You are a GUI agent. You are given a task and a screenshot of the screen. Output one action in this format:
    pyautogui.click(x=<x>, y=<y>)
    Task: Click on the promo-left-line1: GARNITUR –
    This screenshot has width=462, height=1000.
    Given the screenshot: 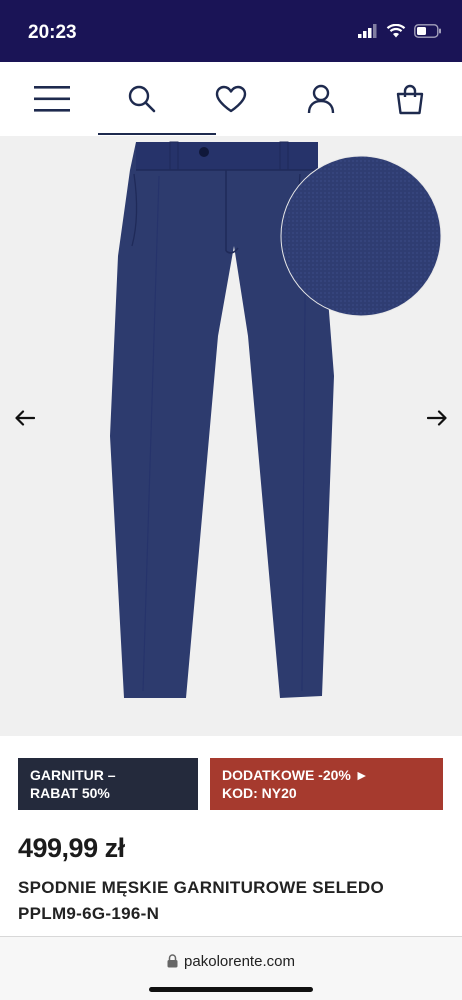 What is the action you would take?
    pyautogui.click(x=73, y=775)
    